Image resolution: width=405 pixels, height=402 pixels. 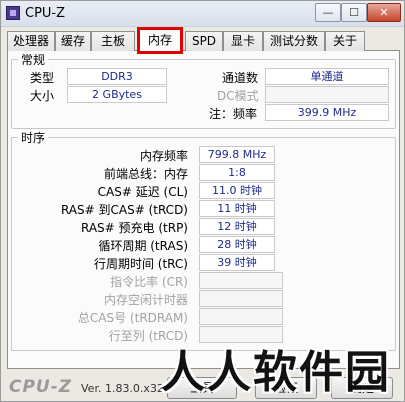 I want to click on nb-freq-value: 399.9 MHz, so click(x=327, y=112).